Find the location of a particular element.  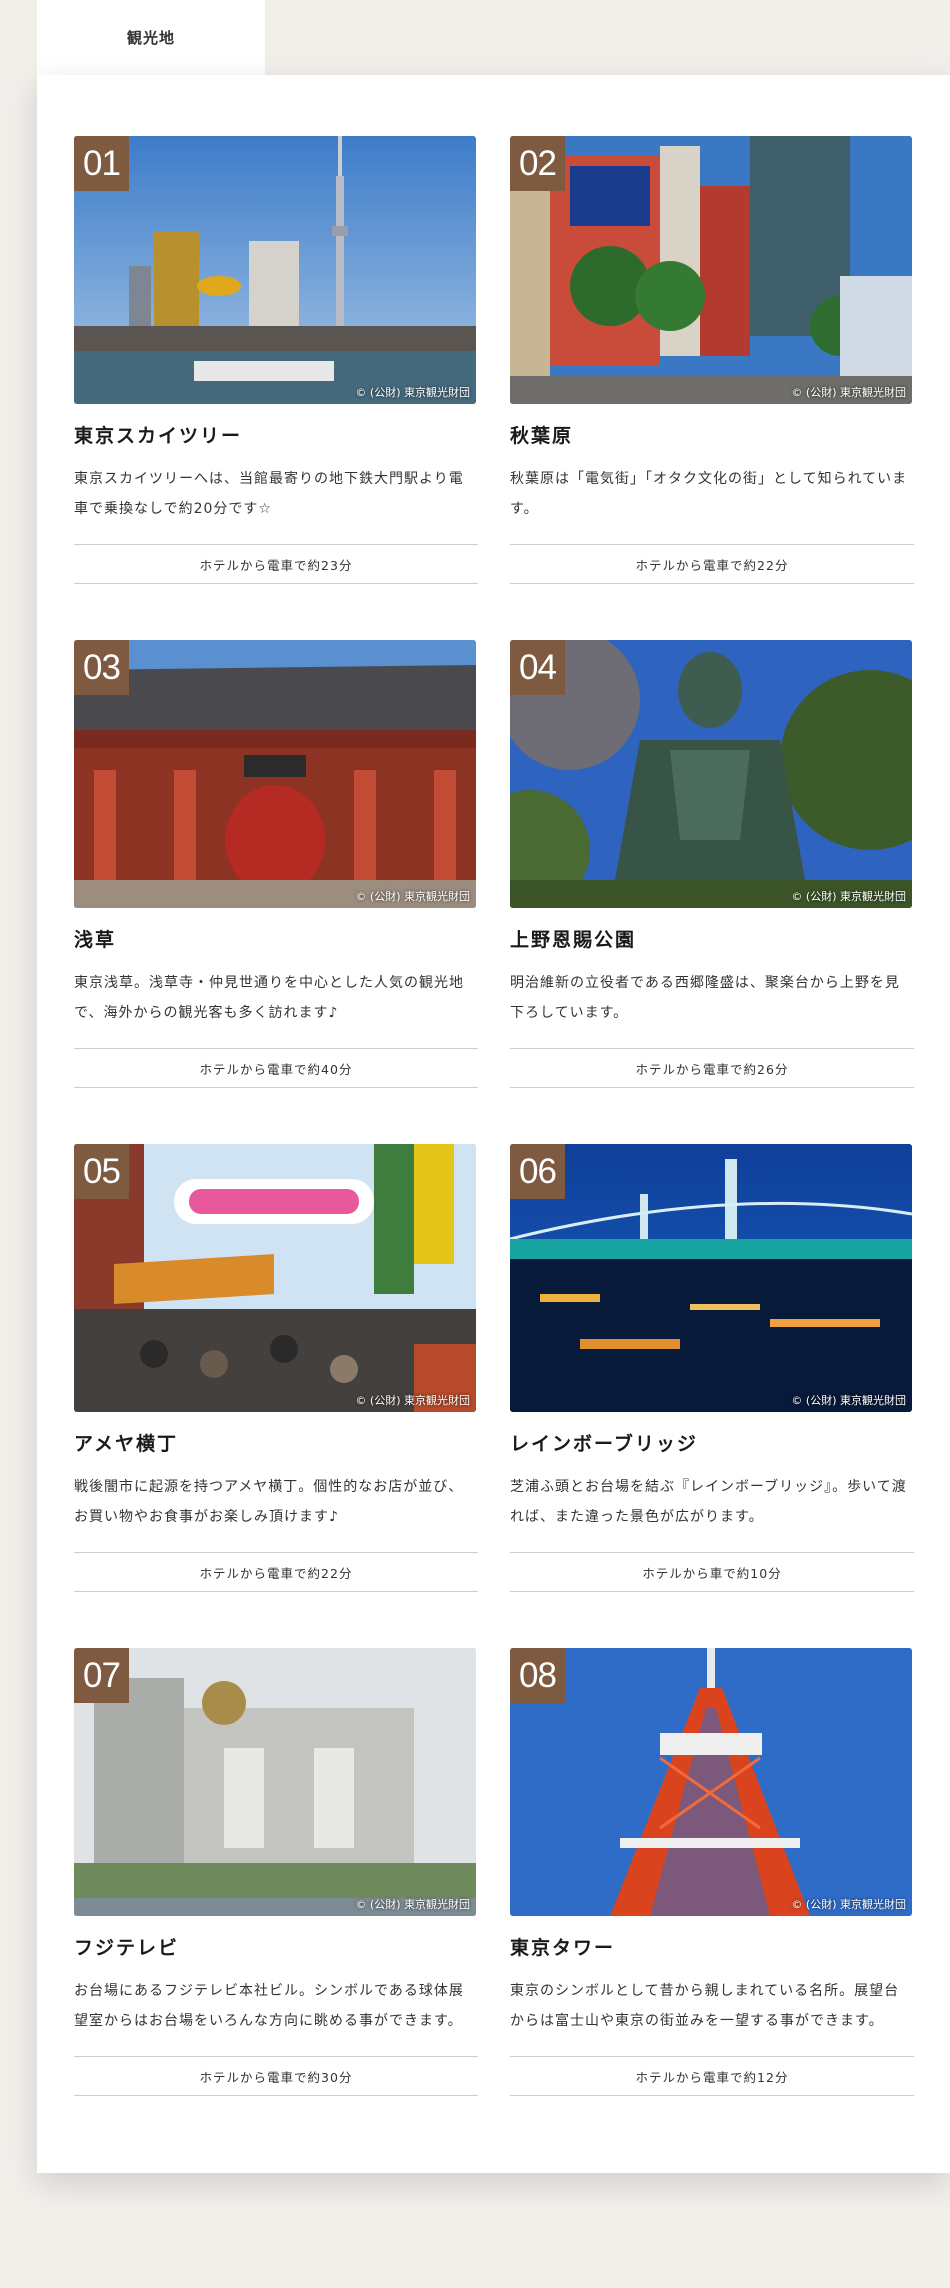

spot-access: ホテルから車で約10分 is located at coordinates (712, 1572).